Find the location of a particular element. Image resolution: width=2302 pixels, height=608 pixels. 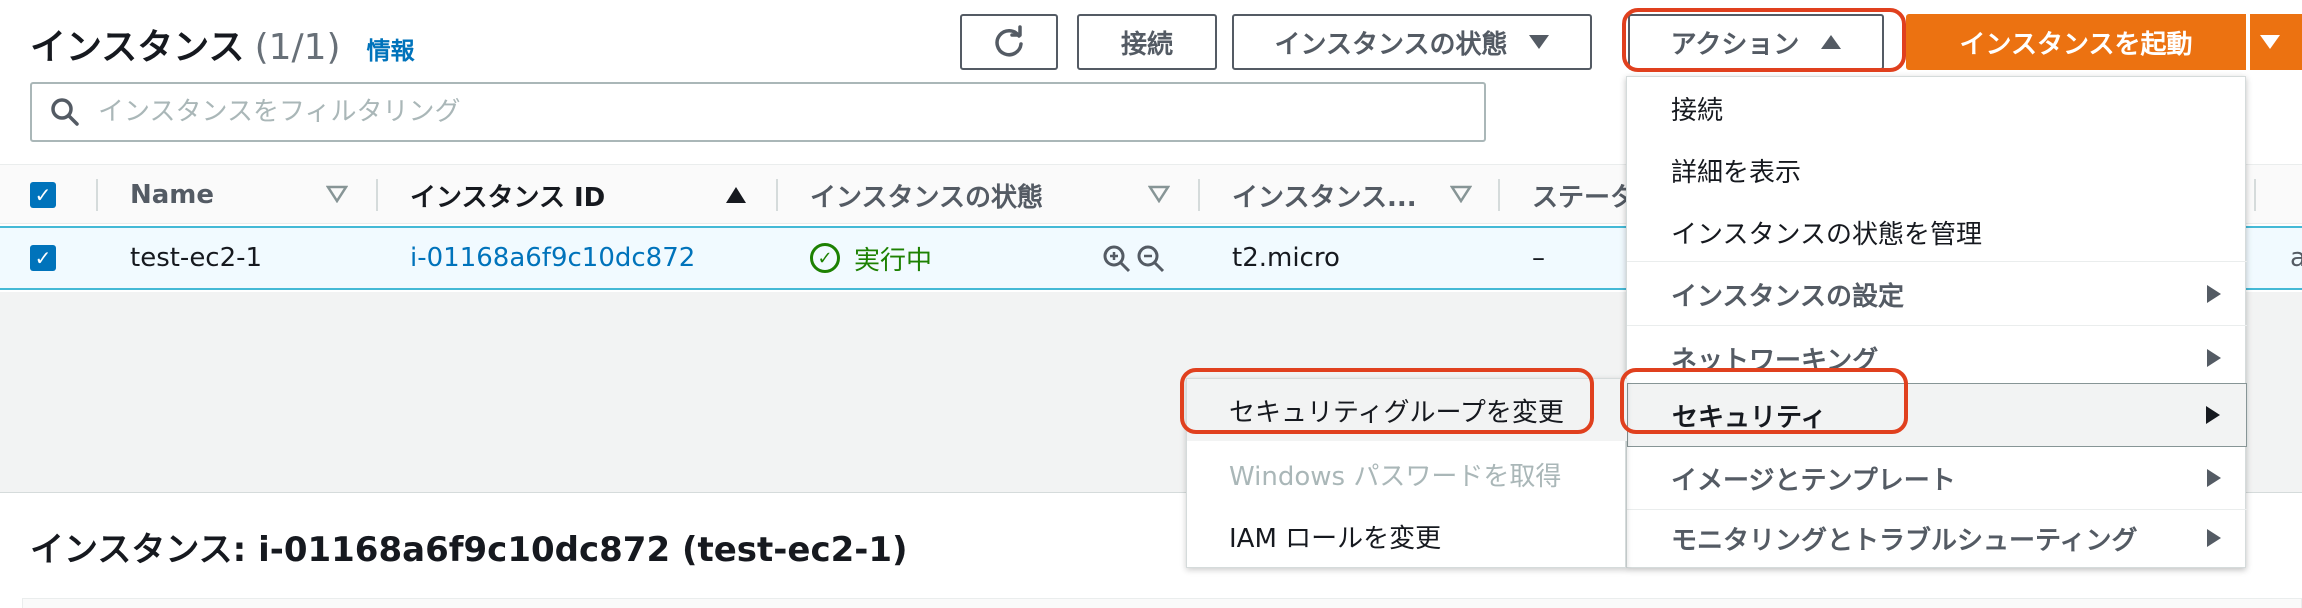

zoom-out-icon is located at coordinates (1151, 259).